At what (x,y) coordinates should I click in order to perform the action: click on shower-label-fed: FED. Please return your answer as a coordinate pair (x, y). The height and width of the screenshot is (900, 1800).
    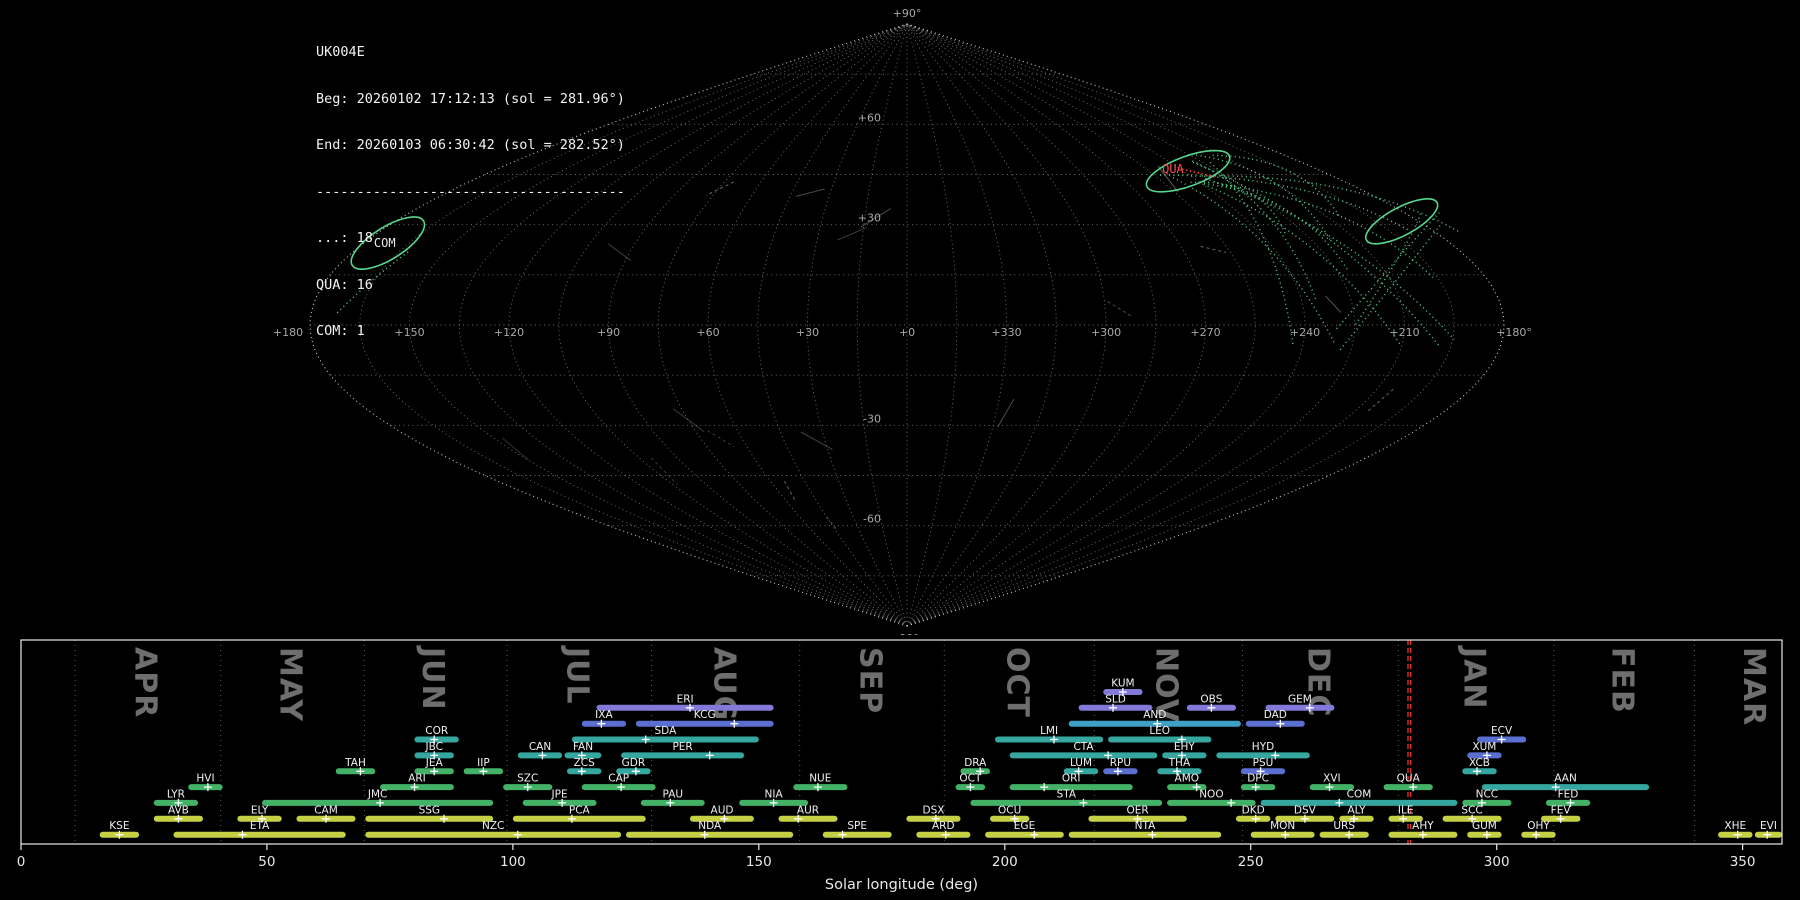
    Looking at the image, I should click on (1568, 794).